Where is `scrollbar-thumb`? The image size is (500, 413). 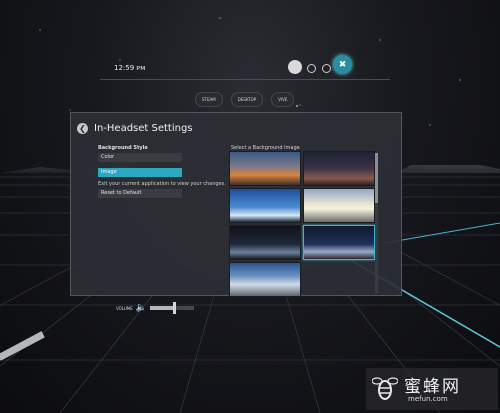 scrollbar-thumb is located at coordinates (376, 178).